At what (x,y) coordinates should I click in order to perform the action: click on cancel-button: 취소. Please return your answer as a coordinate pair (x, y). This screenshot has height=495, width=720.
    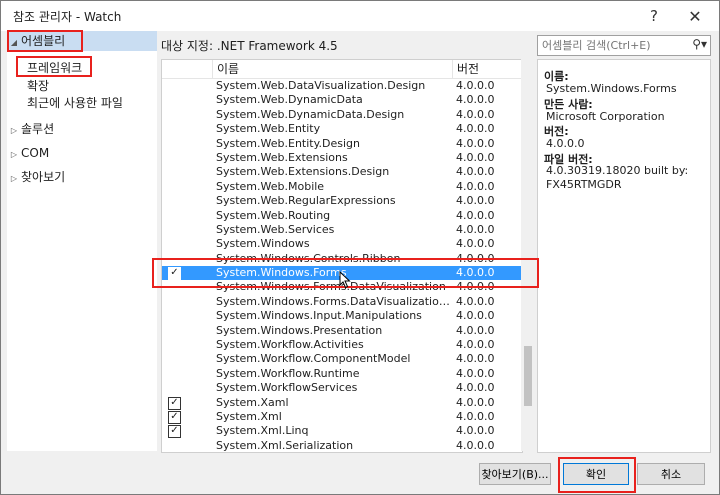
    Looking at the image, I should click on (671, 474).